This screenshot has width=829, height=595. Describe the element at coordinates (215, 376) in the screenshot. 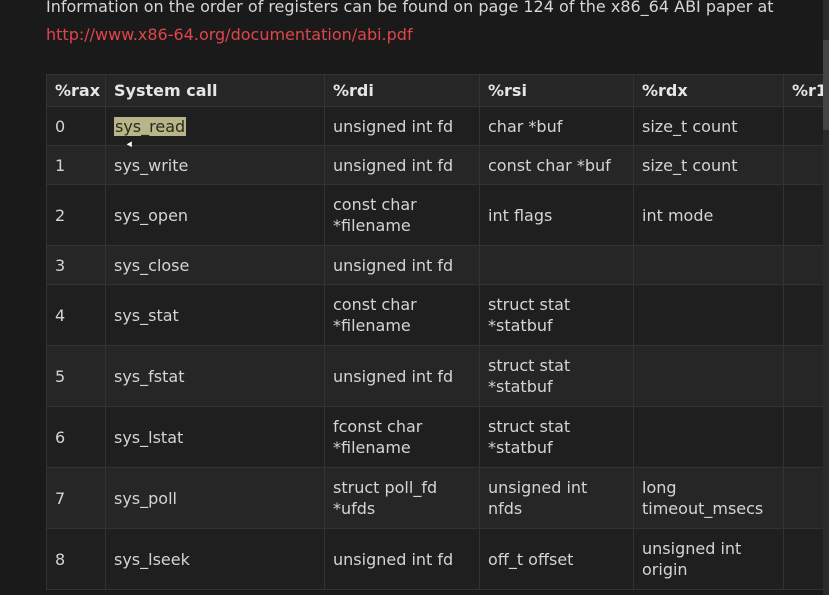

I see `cell-name: sys_fstat` at that location.